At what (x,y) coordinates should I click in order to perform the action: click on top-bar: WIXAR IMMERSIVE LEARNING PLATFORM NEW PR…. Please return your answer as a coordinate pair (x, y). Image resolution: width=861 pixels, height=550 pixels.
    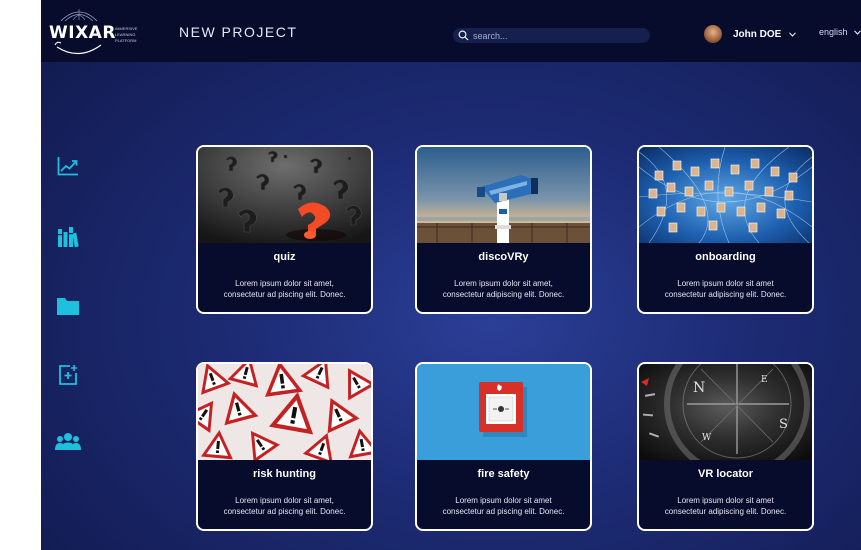
    Looking at the image, I should click on (451, 31).